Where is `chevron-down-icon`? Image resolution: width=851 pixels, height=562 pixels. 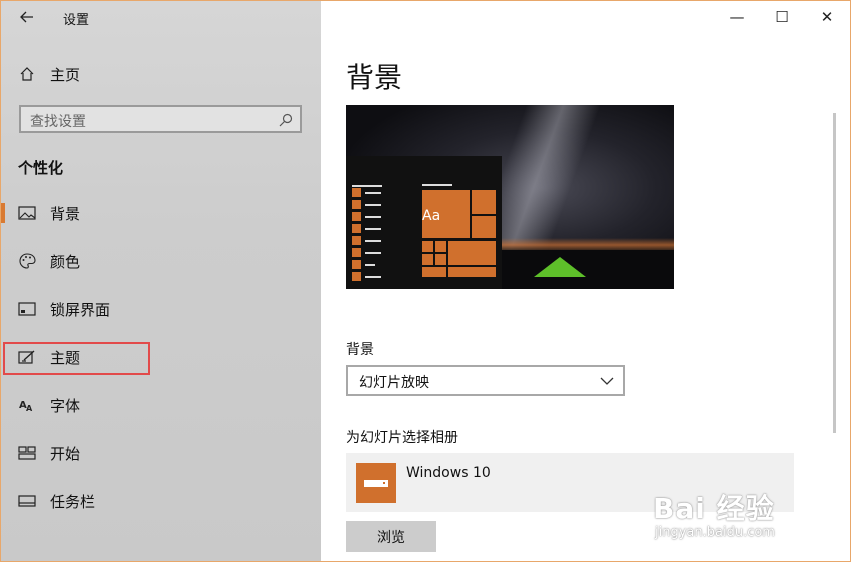 chevron-down-icon is located at coordinates (607, 380).